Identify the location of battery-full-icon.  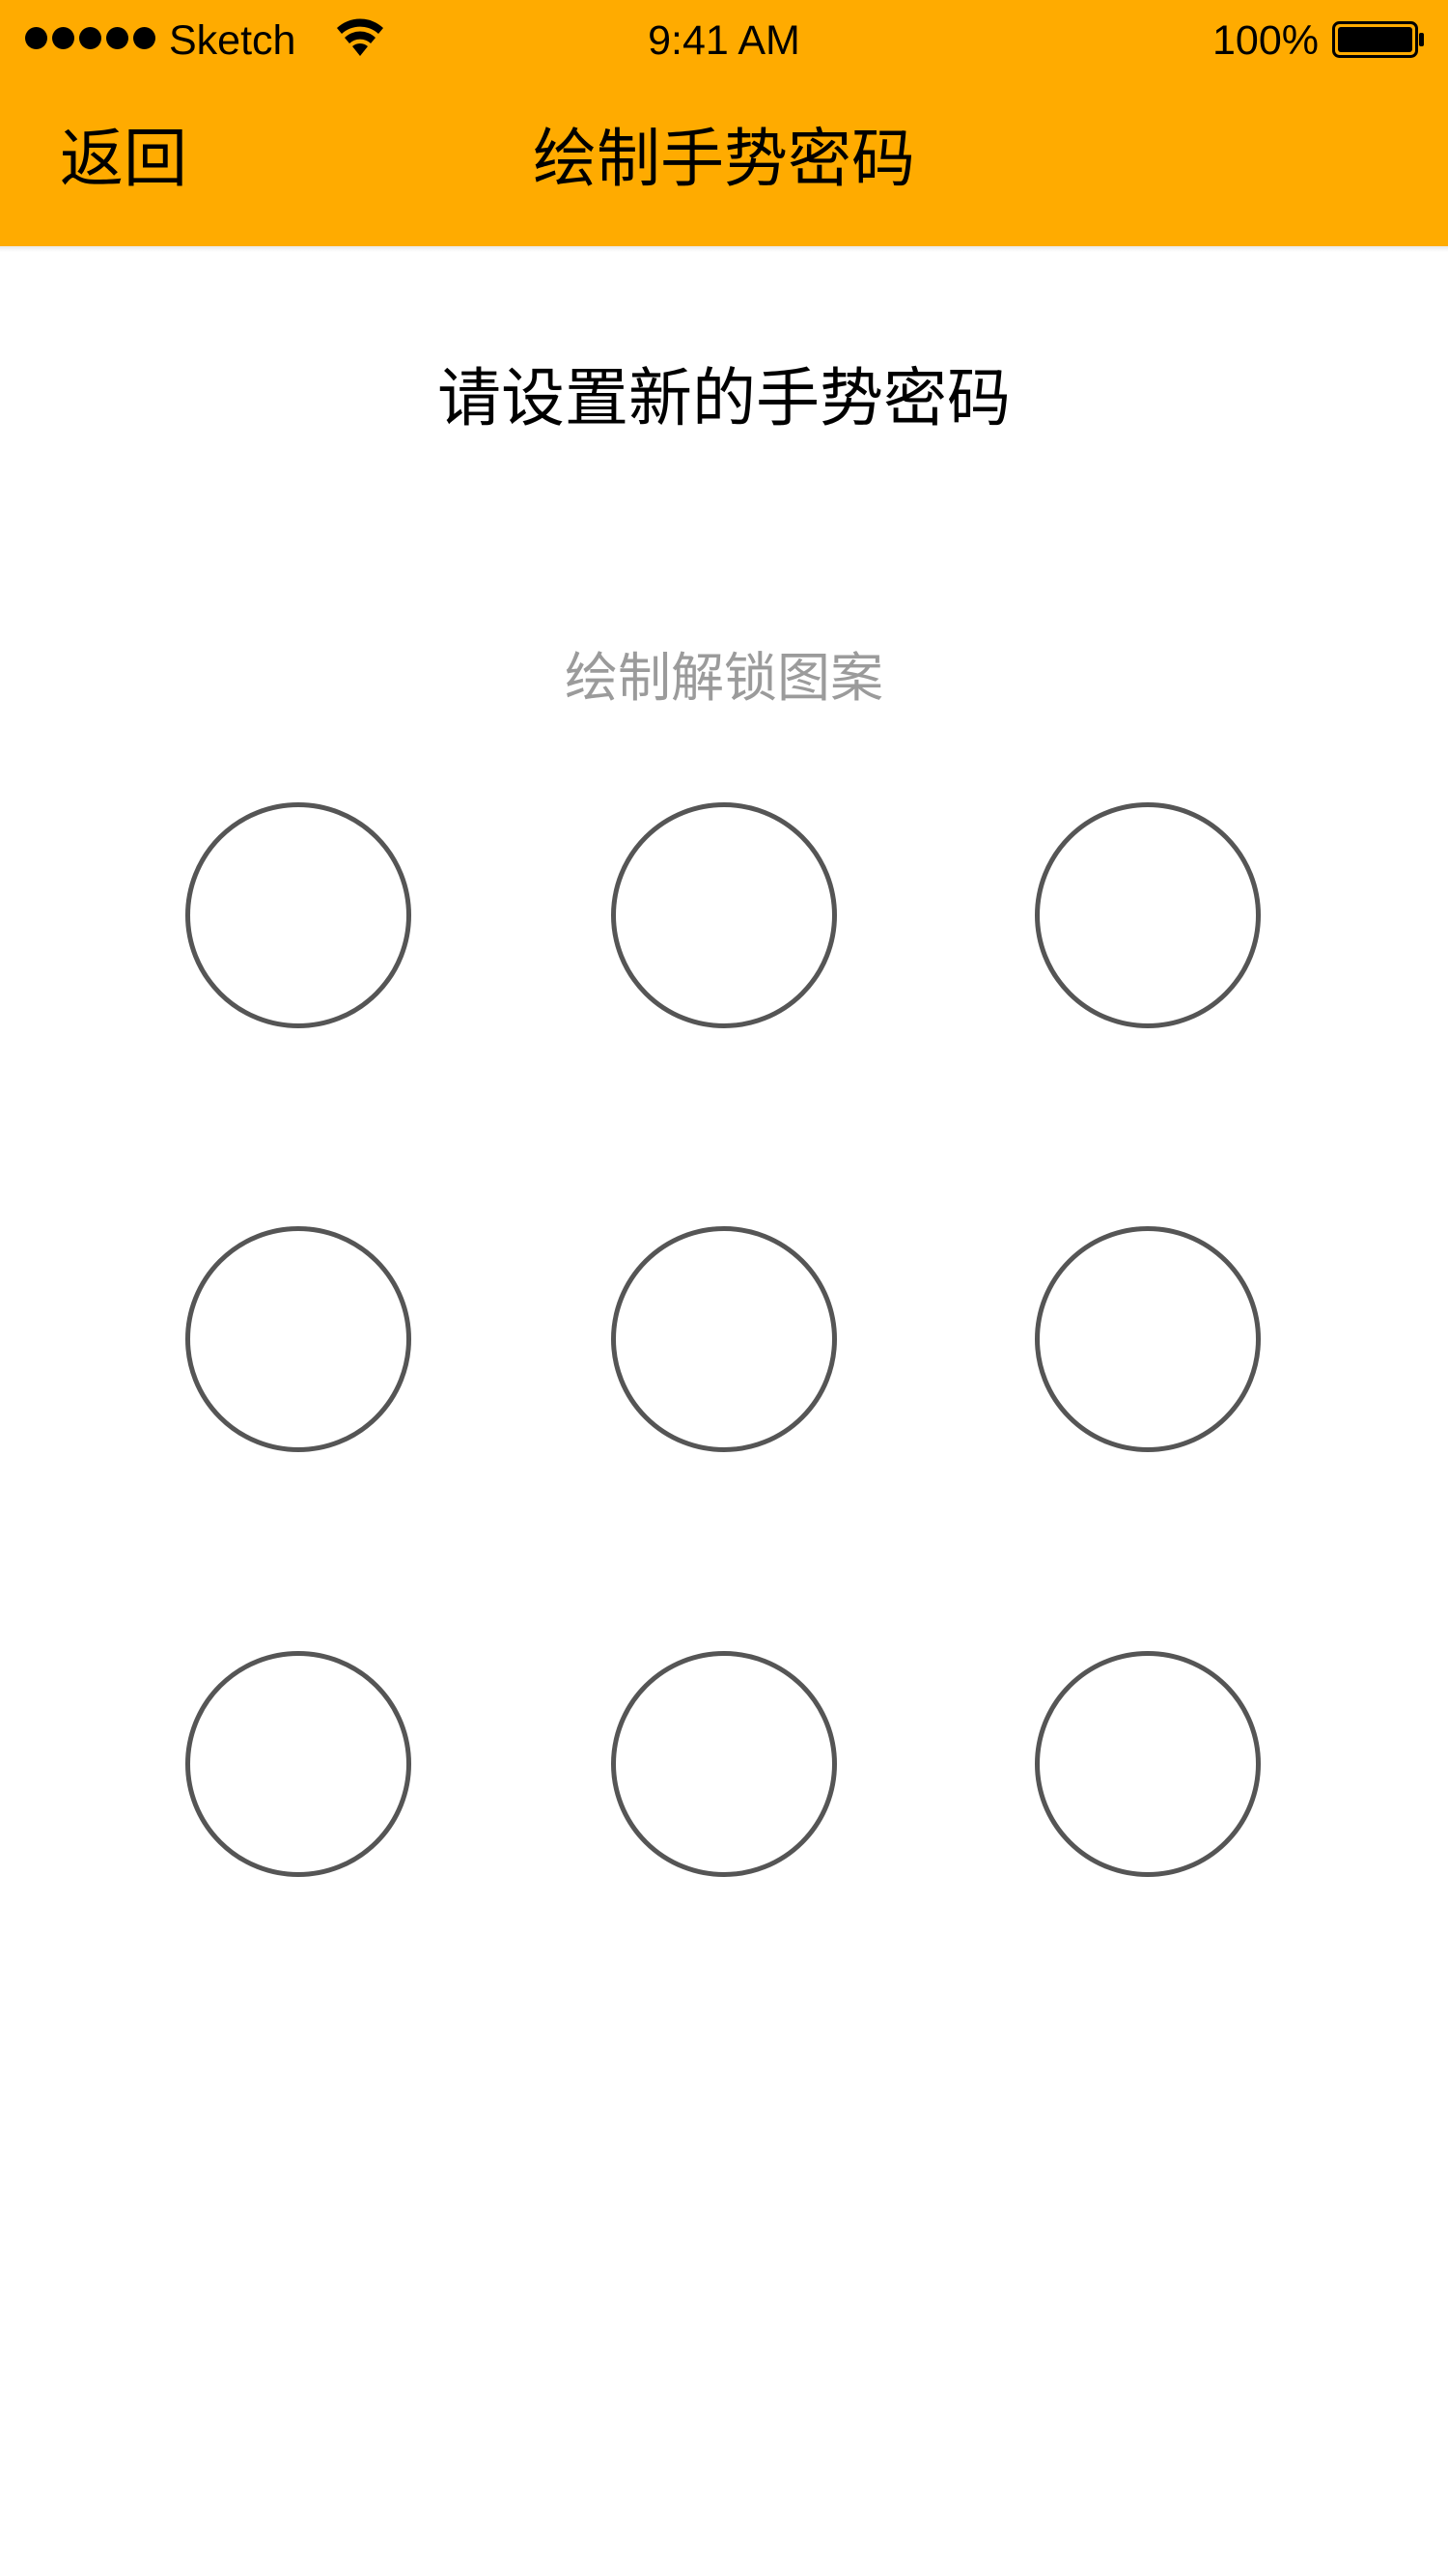
(1378, 40).